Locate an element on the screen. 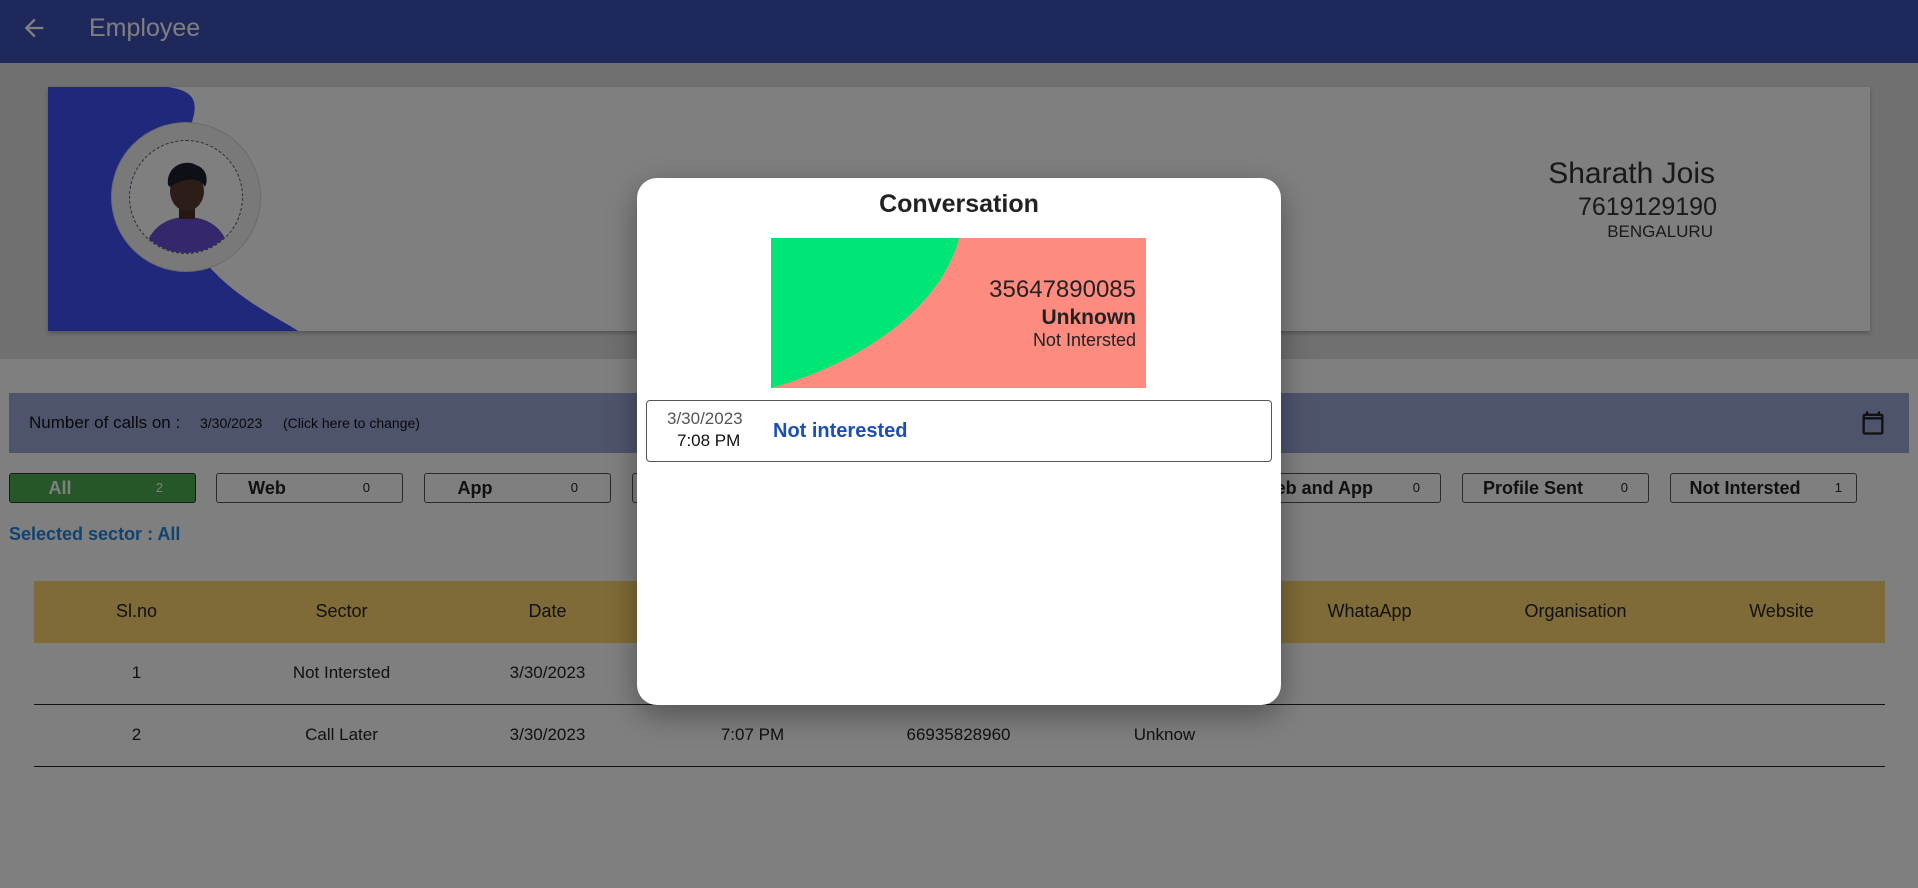 The height and width of the screenshot is (888, 1918). message-text: Not interested is located at coordinates (840, 431).